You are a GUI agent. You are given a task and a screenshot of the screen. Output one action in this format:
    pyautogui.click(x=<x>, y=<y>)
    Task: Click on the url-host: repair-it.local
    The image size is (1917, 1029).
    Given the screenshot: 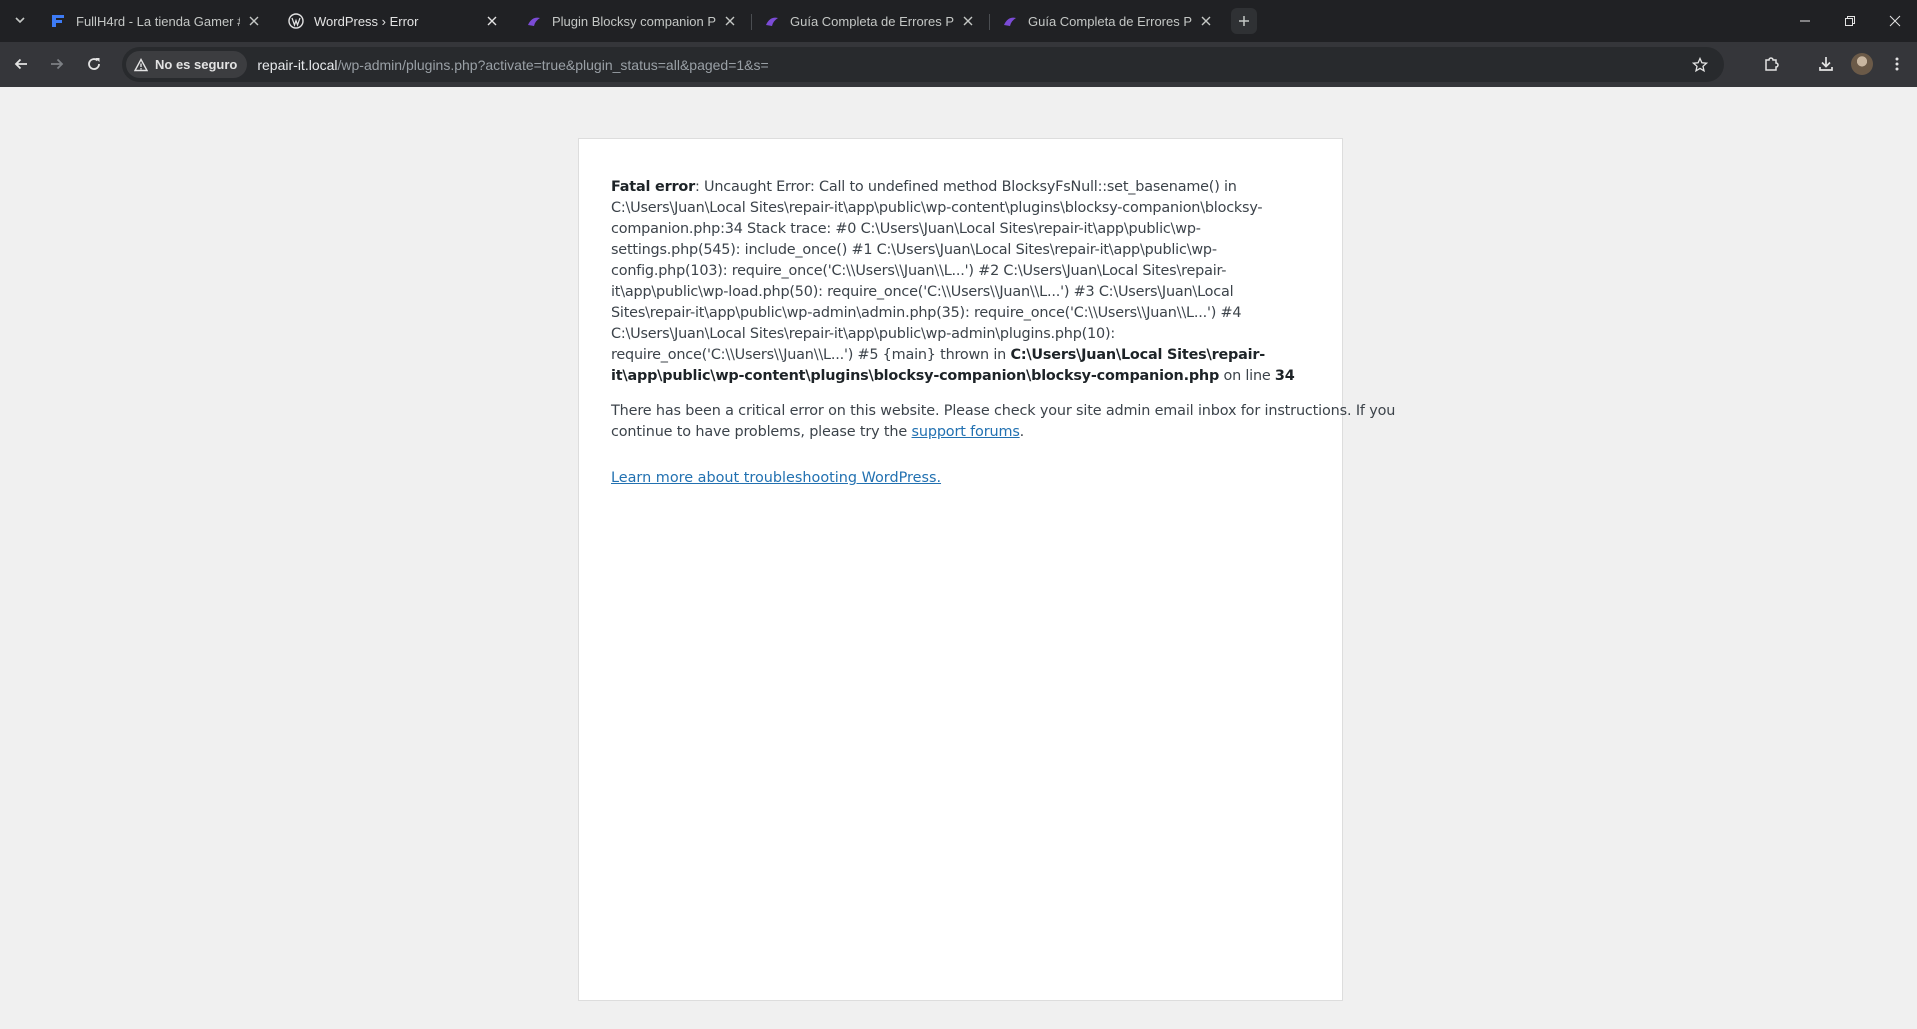 What is the action you would take?
    pyautogui.click(x=297, y=64)
    